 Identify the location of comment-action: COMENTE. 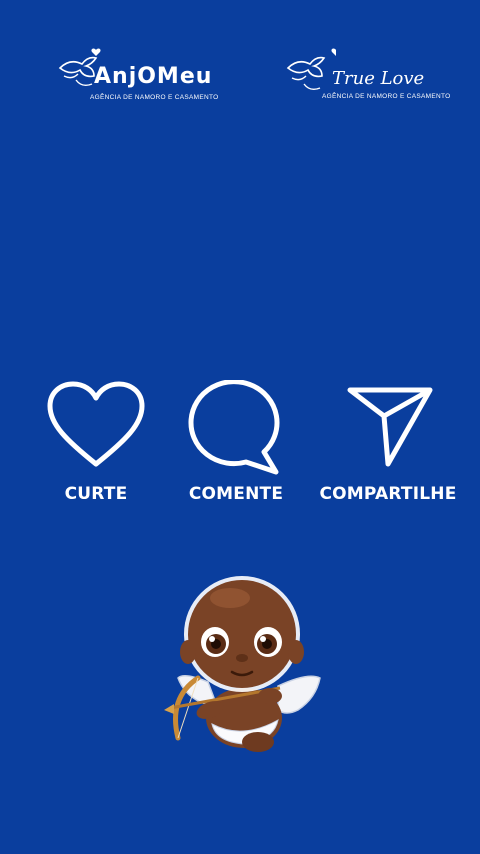
(236, 442).